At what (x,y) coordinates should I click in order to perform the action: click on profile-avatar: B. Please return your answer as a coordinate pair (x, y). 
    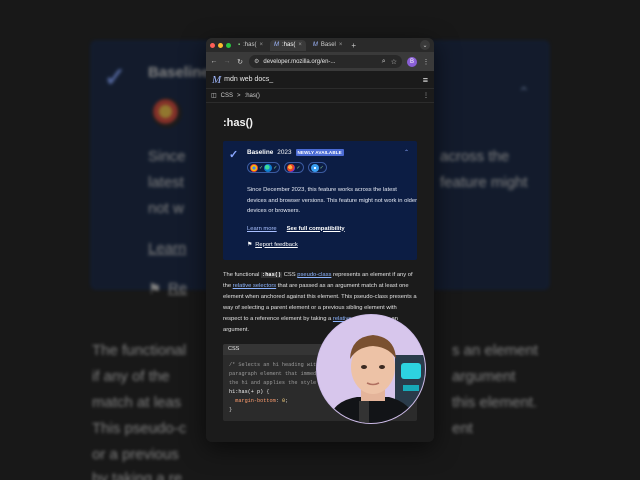
    Looking at the image, I should click on (412, 61).